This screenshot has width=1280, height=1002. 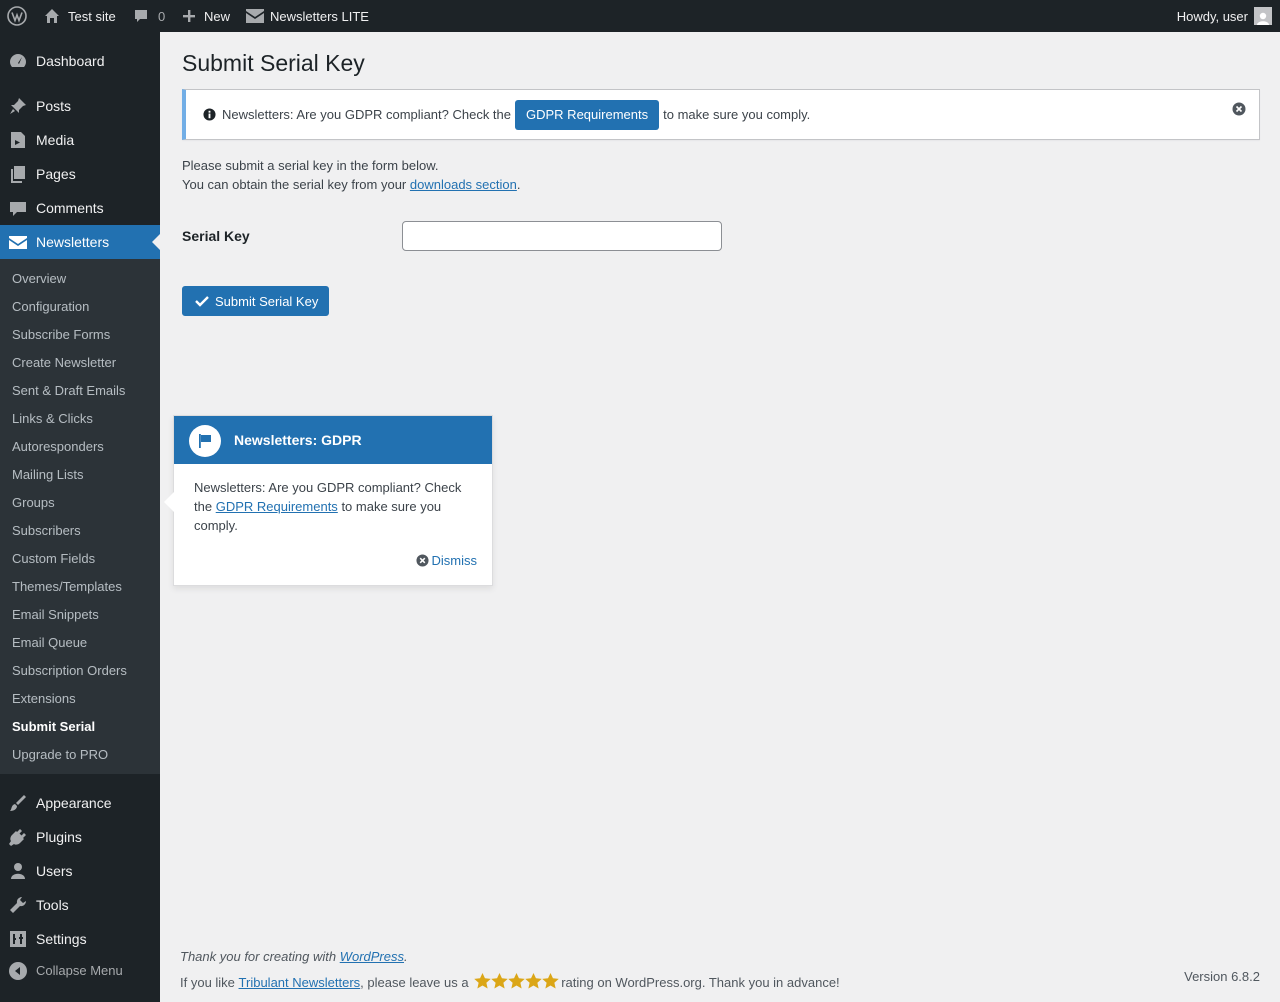 What do you see at coordinates (67, 586) in the screenshot?
I see `submenu-themes-templates: Themes/Templates` at bounding box center [67, 586].